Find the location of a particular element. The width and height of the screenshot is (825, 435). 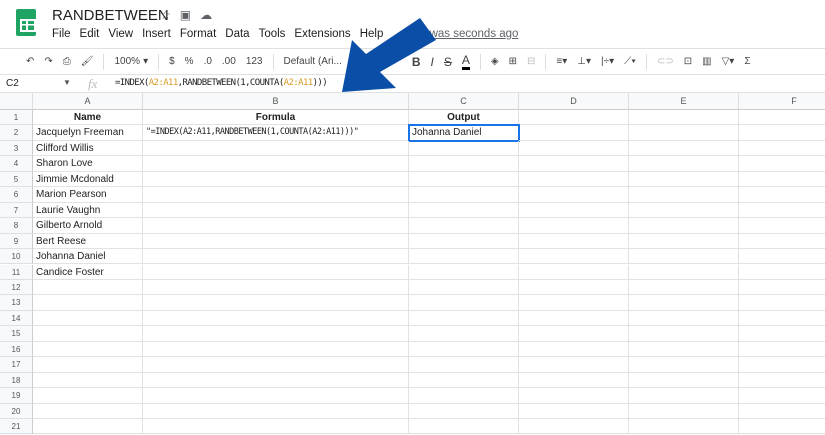

name-cell: Bert Reese is located at coordinates (88, 241).